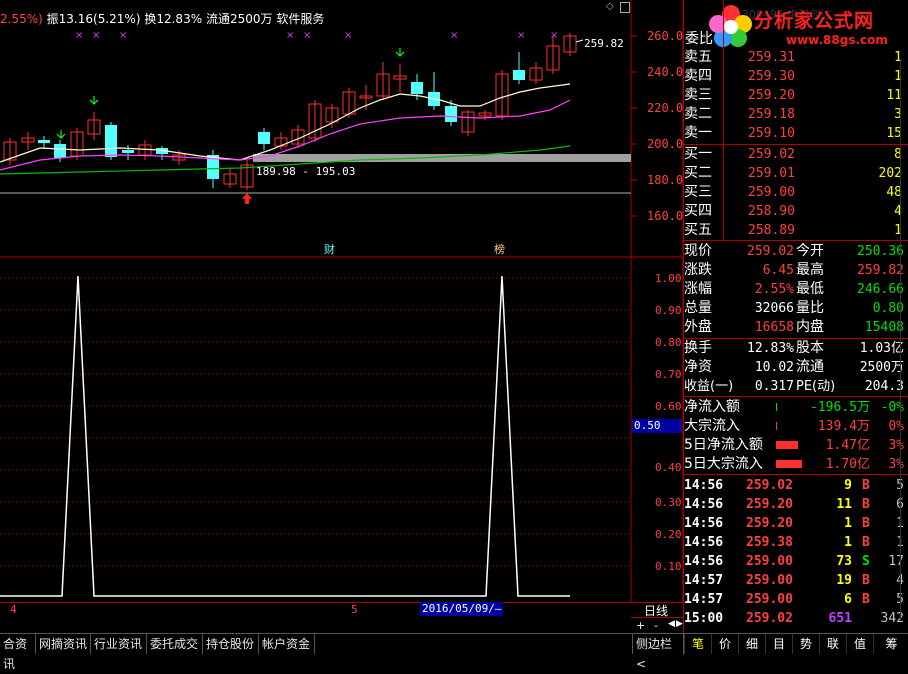  Describe the element at coordinates (175, 644) in the screenshot. I see `tab-orders: 委托成交` at that location.